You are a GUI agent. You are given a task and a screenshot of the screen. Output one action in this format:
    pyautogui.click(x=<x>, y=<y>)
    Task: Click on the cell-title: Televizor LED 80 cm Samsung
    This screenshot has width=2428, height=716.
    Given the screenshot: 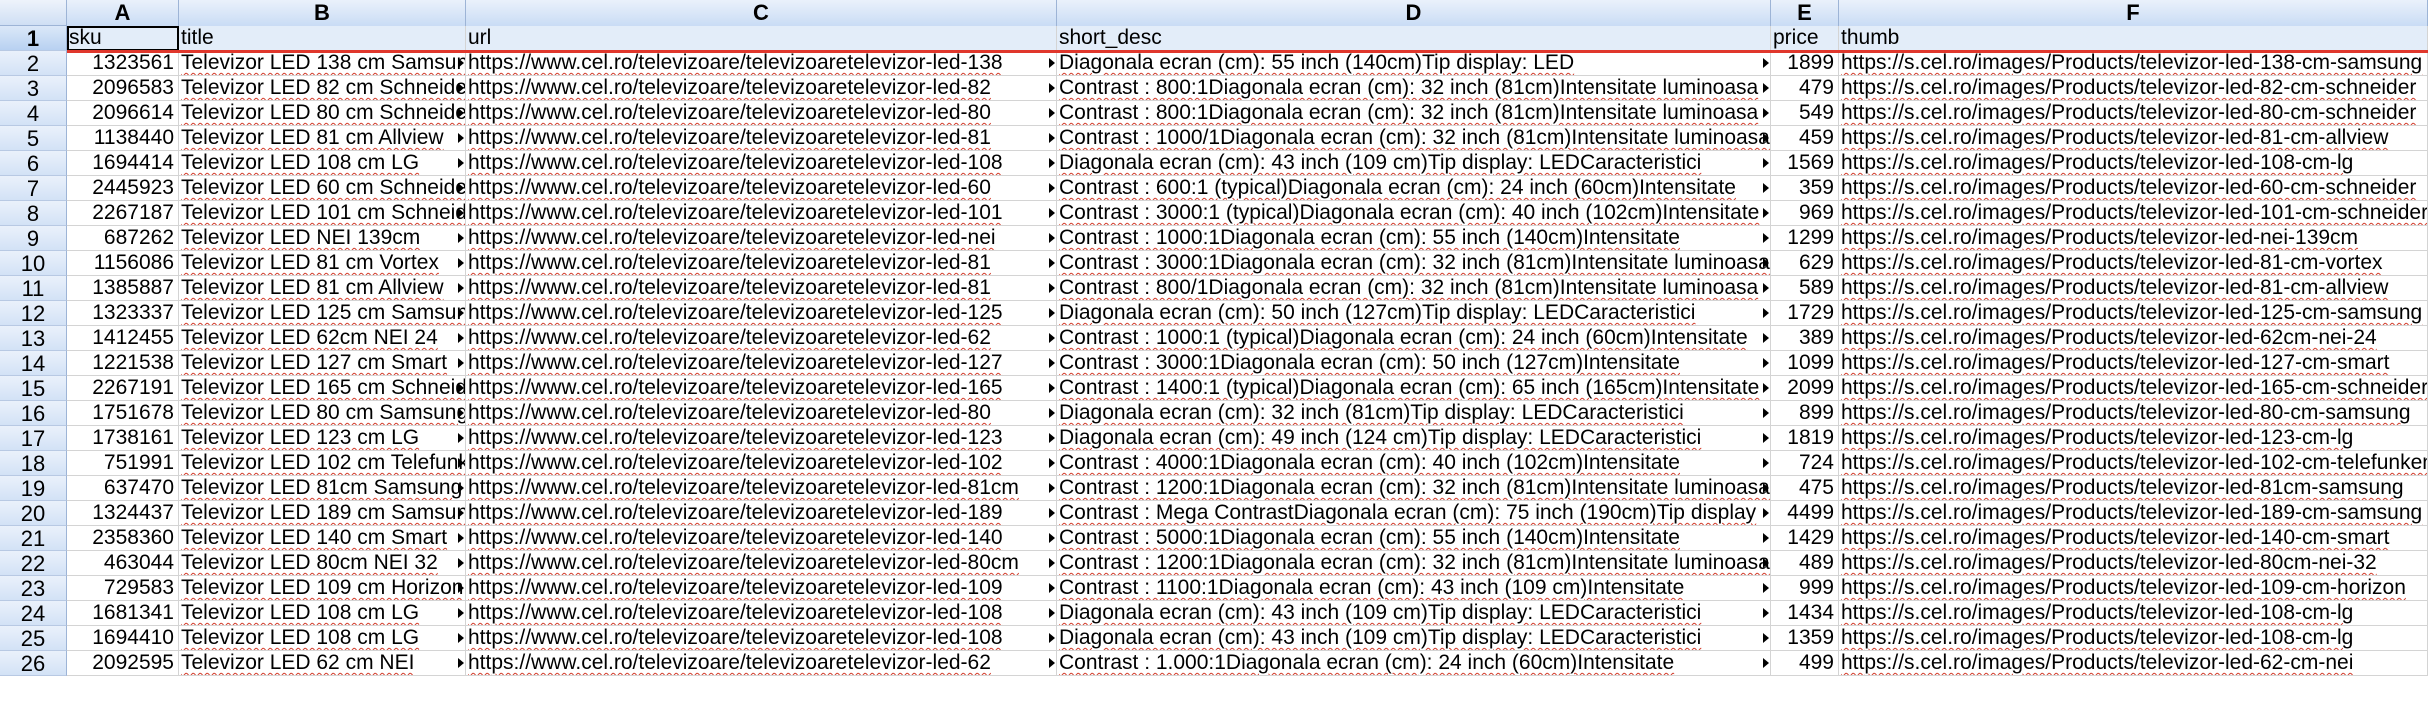 What is the action you would take?
    pyautogui.click(x=322, y=413)
    